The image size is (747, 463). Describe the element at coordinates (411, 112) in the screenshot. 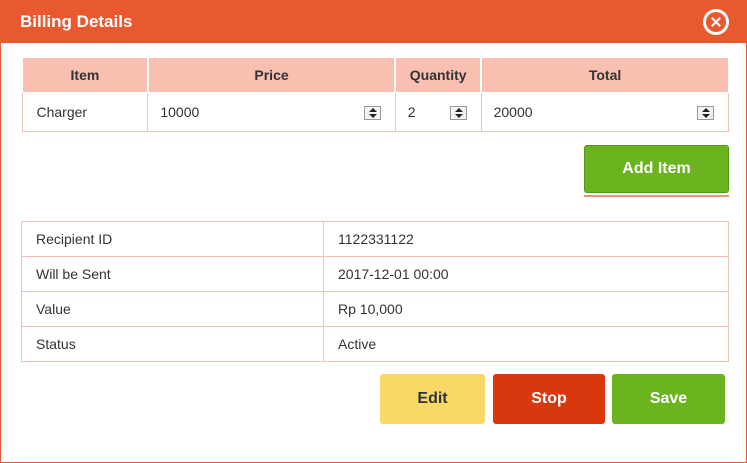

I see `quantity-value: 2` at that location.